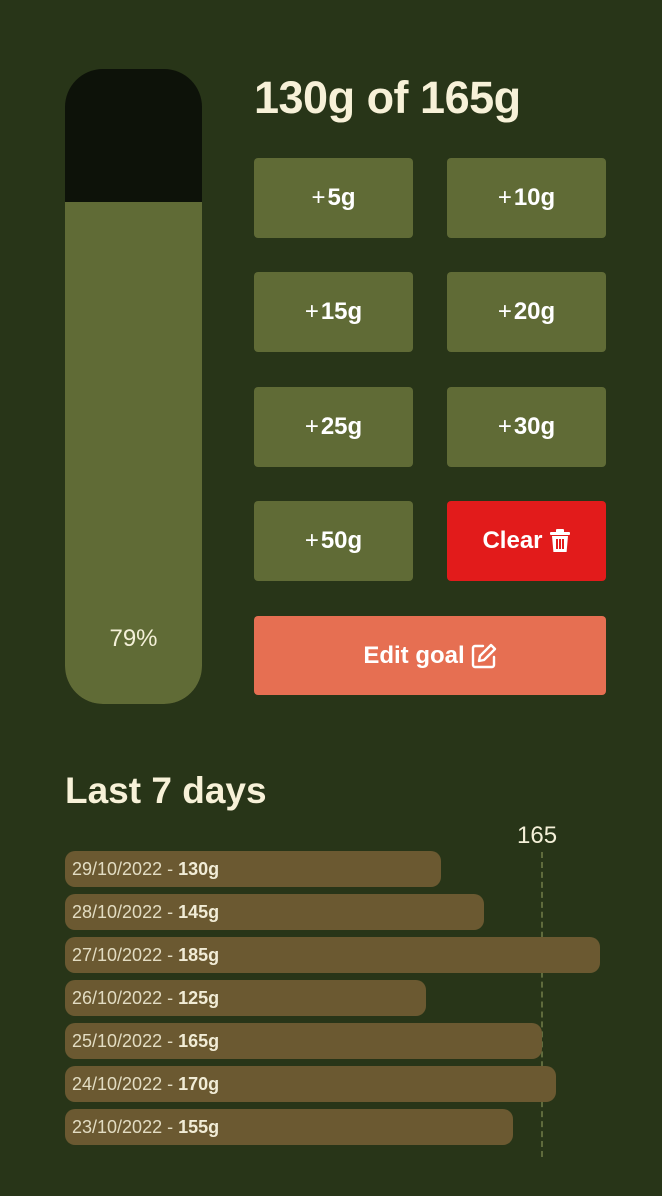  I want to click on add-50g-button: +50g, so click(333, 541).